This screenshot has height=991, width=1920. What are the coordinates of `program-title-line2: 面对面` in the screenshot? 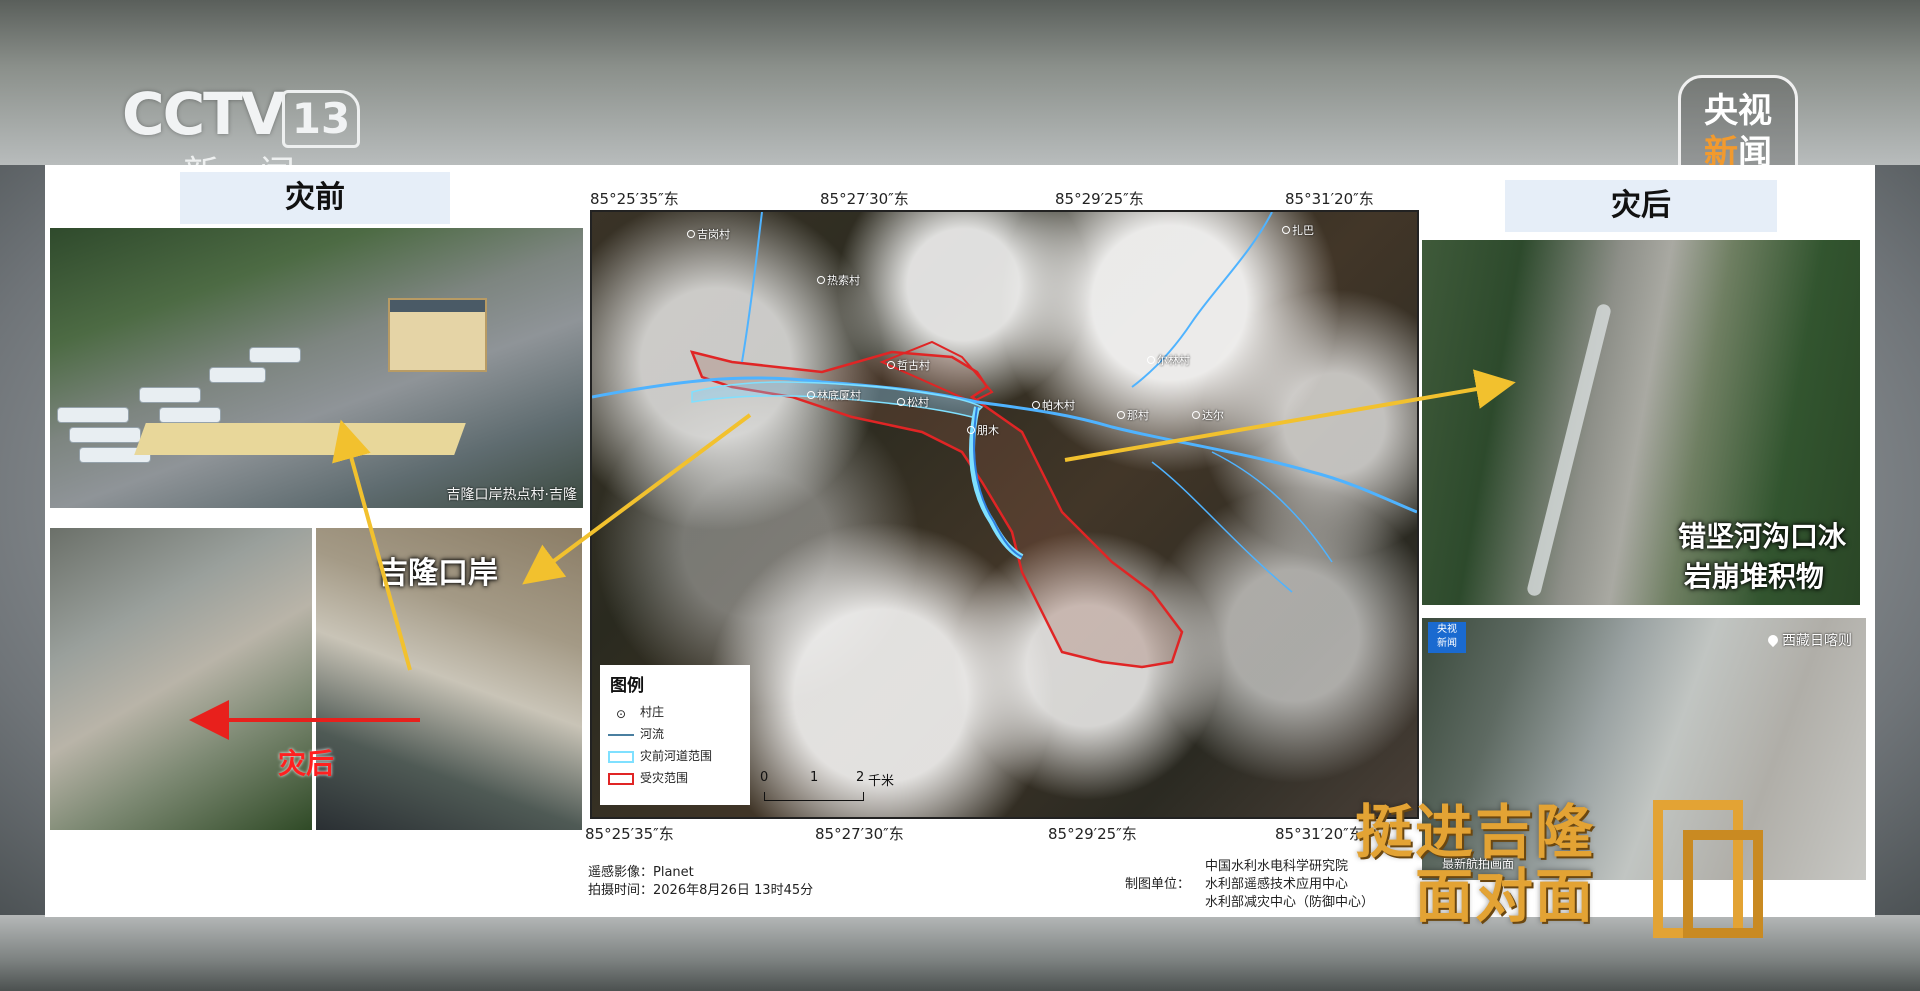 It's located at (1505, 896).